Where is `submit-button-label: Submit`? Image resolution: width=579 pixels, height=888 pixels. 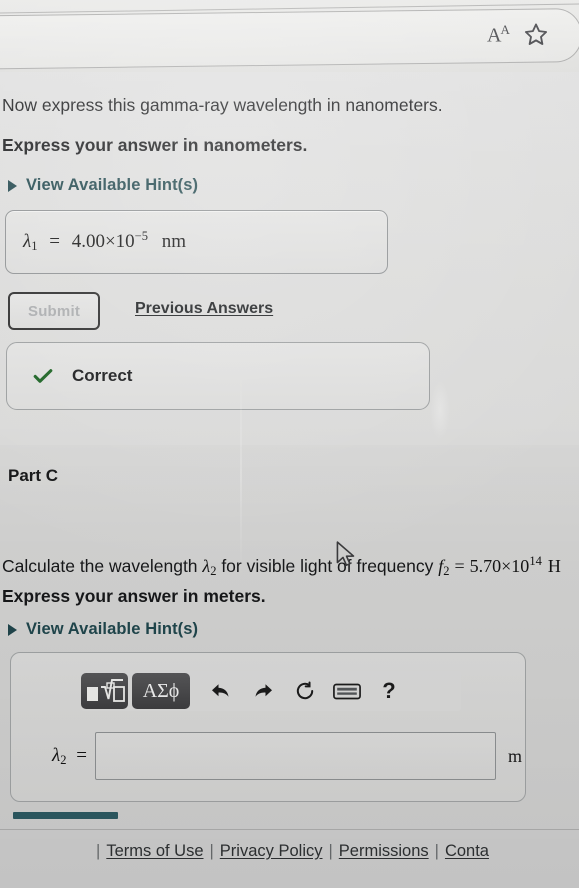
submit-button-label: Submit is located at coordinates (54, 311).